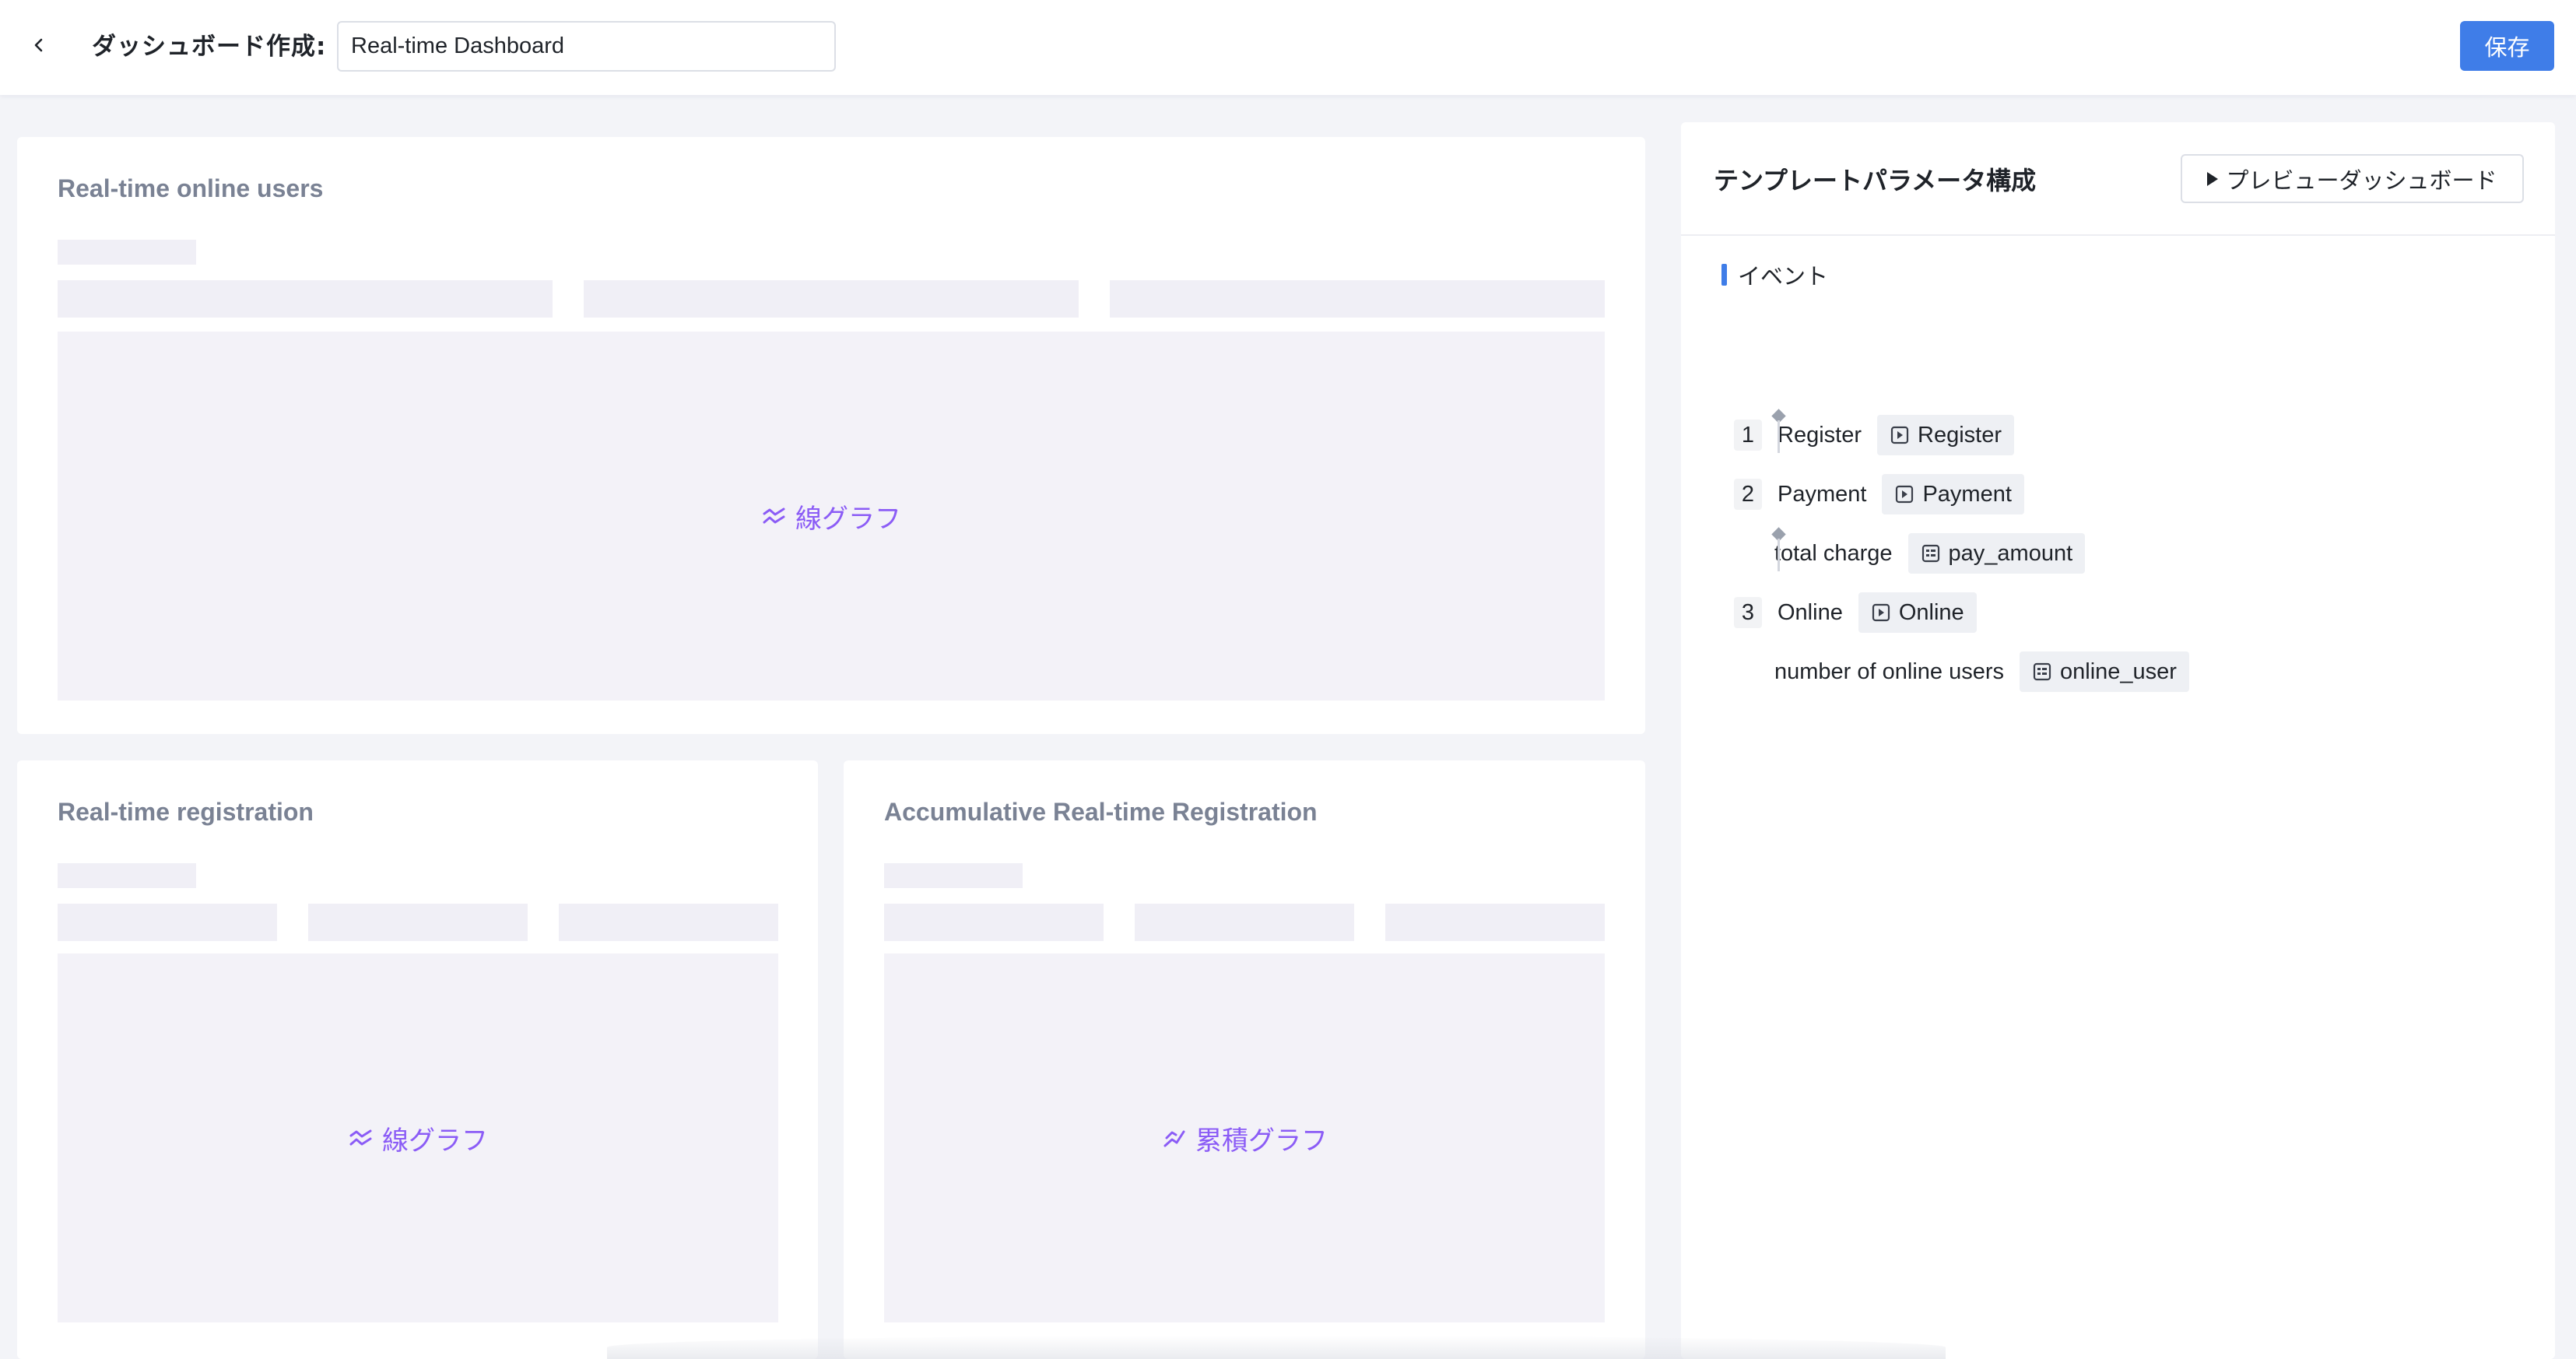 Image resolution: width=2576 pixels, height=1359 pixels. Describe the element at coordinates (1174, 1138) in the screenshot. I see `cumulative-chart-icon` at that location.